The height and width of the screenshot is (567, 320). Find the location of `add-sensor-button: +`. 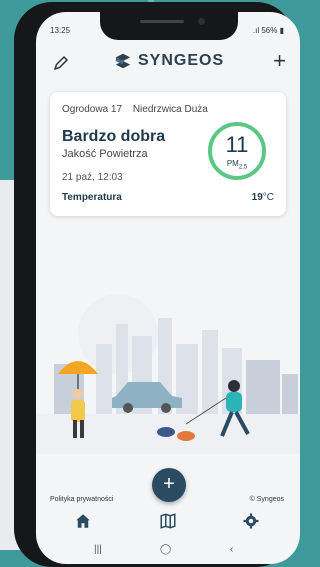

add-sensor-button: + is located at coordinates (279, 61).